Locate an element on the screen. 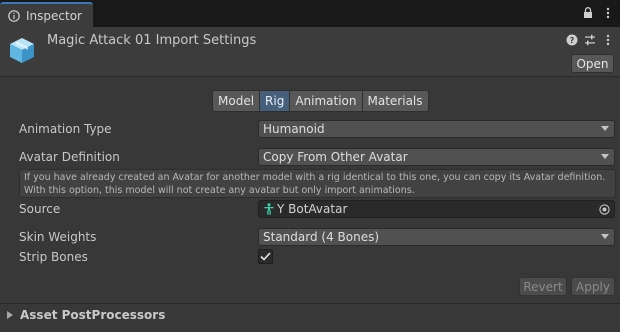 This screenshot has height=332, width=620. revert-button: Revert is located at coordinates (543, 286).